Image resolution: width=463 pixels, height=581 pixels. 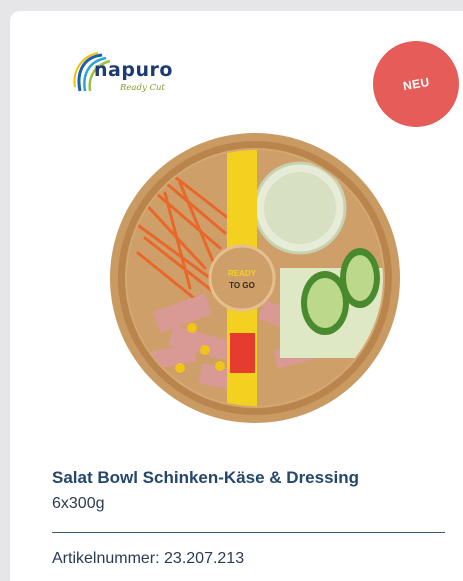 What do you see at coordinates (242, 273) in the screenshot?
I see `band-ready-text: READY` at bounding box center [242, 273].